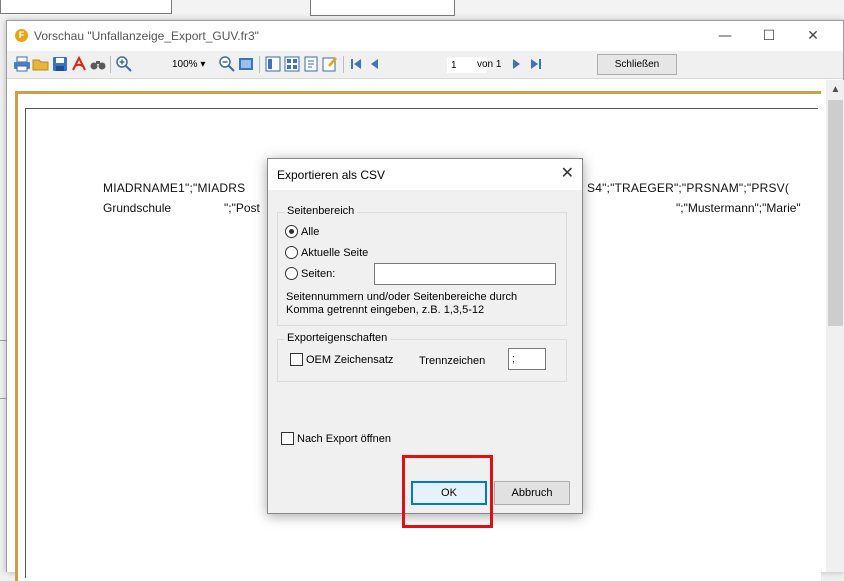  Describe the element at coordinates (637, 64) in the screenshot. I see `close-preview-button: Schließen` at that location.